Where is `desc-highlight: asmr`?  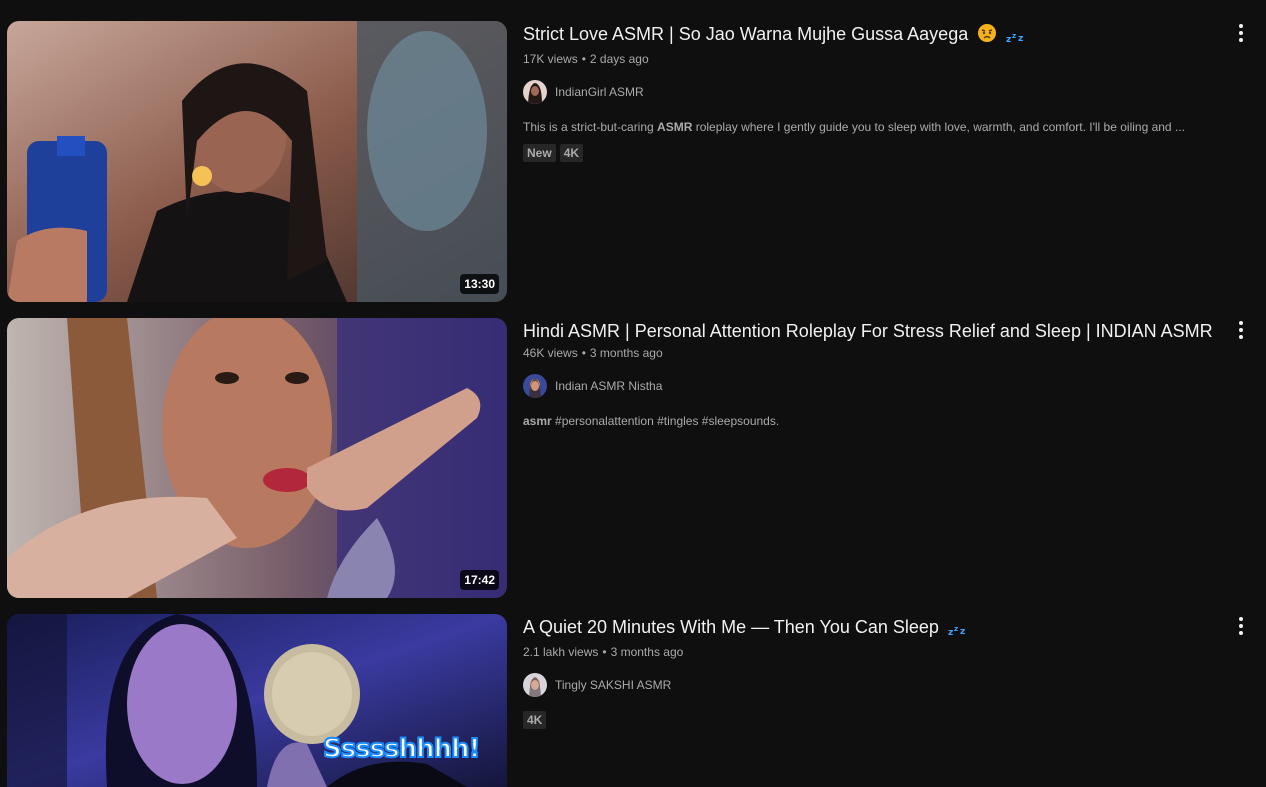
desc-highlight: asmr is located at coordinates (537, 421).